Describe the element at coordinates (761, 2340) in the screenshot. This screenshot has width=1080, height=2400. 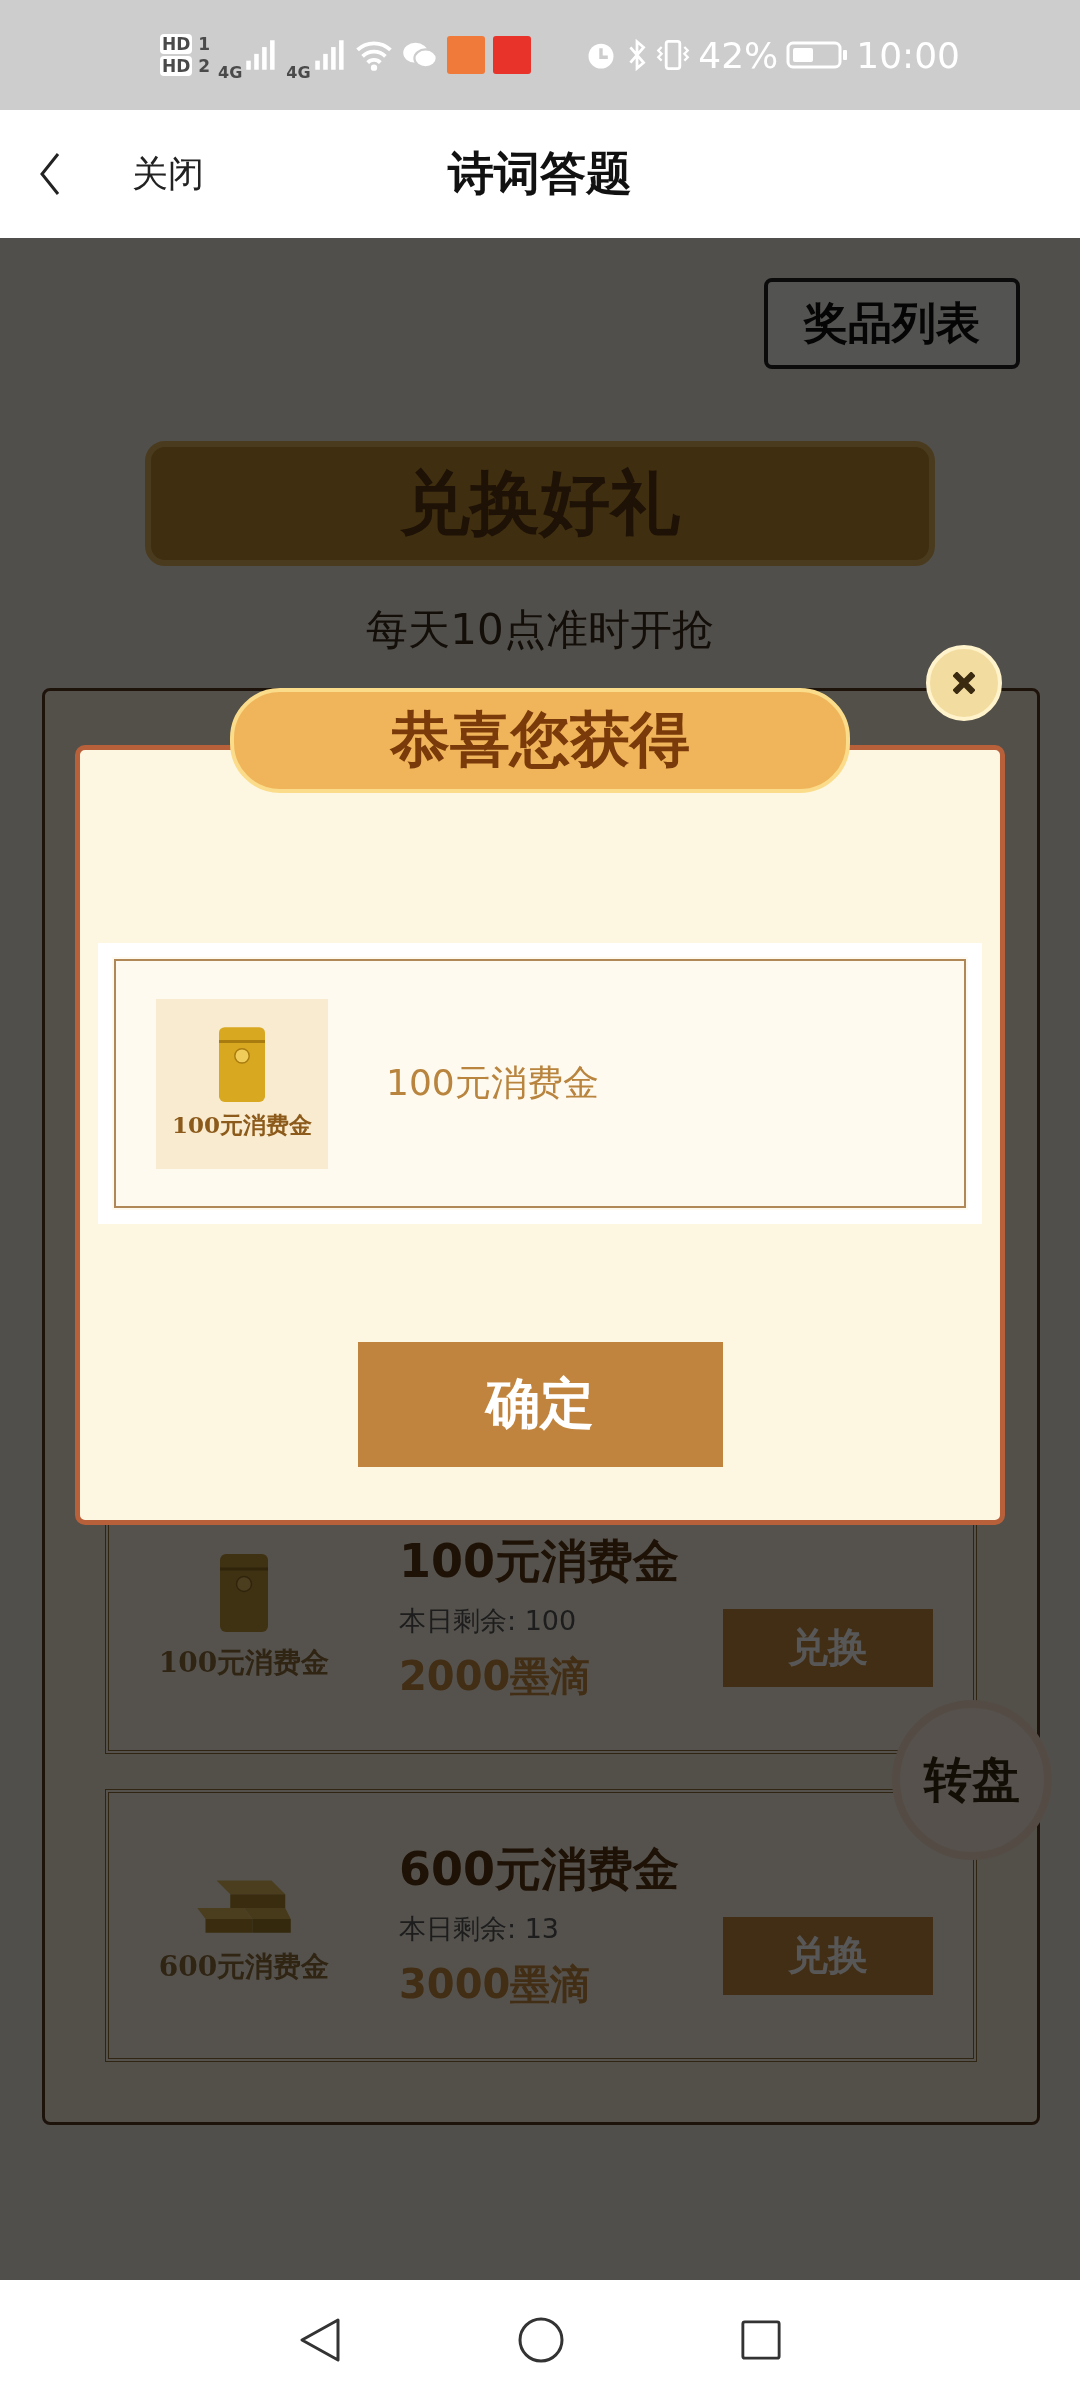
I see `recent-apps-icon` at that location.